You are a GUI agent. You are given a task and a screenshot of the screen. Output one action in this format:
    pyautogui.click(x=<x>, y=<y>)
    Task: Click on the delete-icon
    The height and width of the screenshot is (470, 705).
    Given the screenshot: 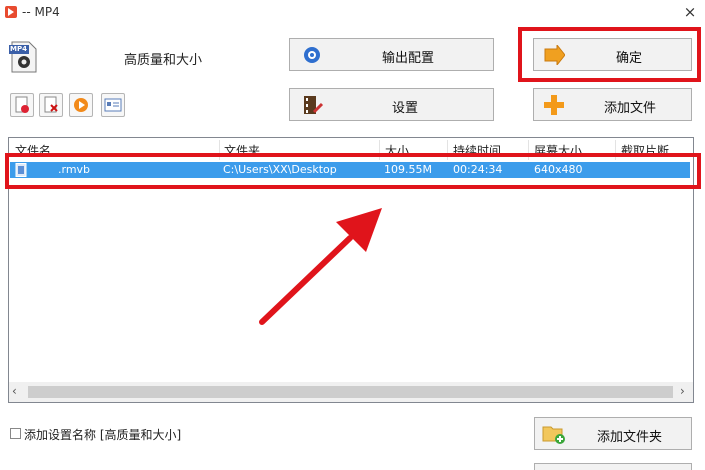 What is the action you would take?
    pyautogui.click(x=22, y=105)
    